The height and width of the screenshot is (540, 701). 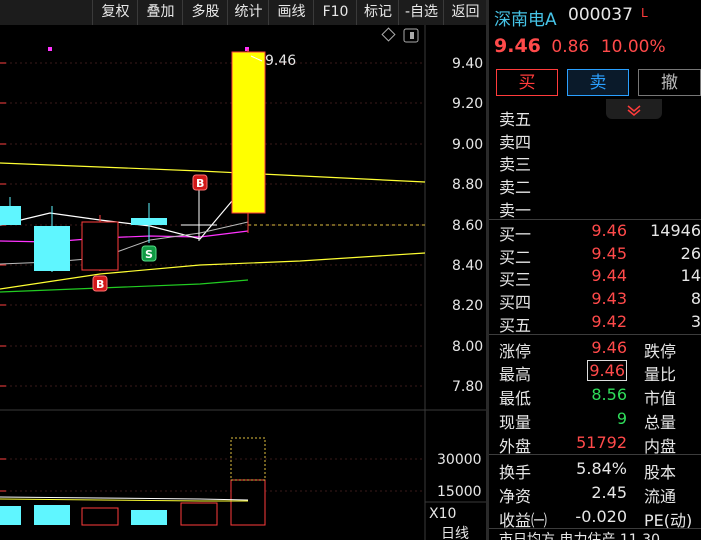 I want to click on stat-label: 换手, so click(x=515, y=472).